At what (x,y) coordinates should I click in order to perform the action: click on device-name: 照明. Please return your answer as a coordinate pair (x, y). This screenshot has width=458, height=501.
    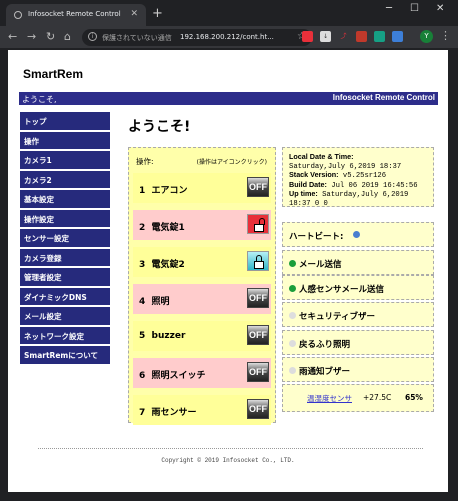
    Looking at the image, I should click on (160, 302).